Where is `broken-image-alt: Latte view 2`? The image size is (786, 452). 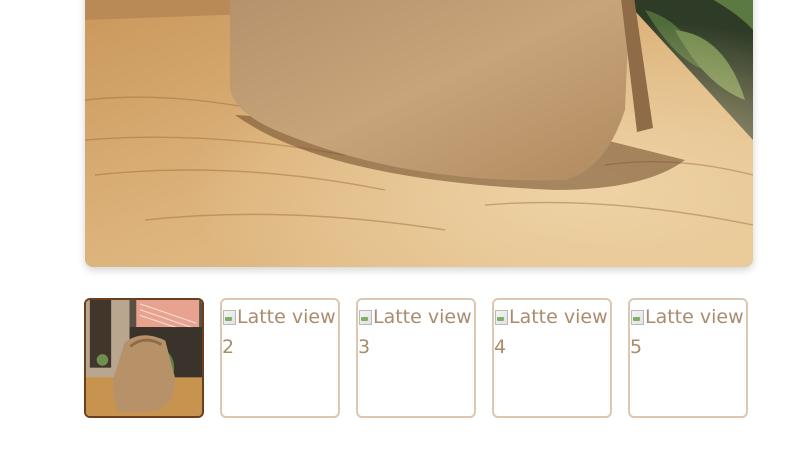
broken-image-alt: Latte view 2 is located at coordinates (280, 331).